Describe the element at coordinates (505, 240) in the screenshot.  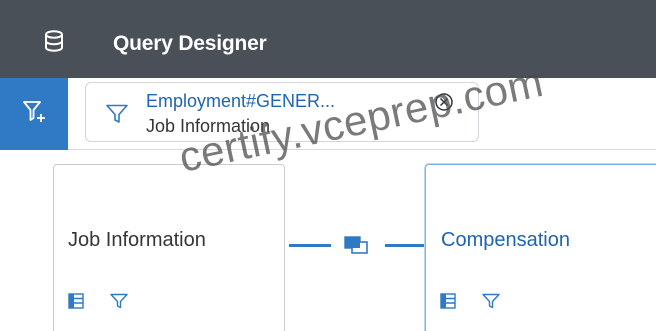
I see `entity-label: Compensation` at that location.